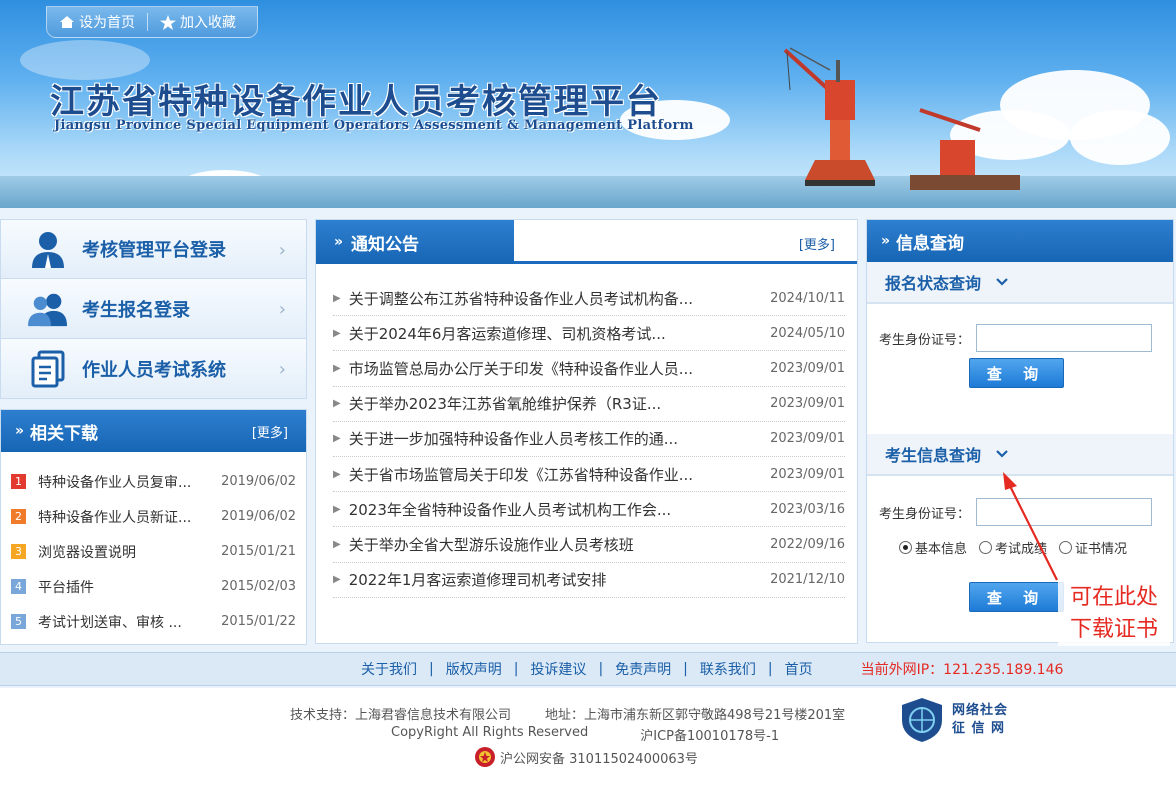 This screenshot has height=790, width=1176. Describe the element at coordinates (385, 244) in the screenshot. I see `notice-title: 通知公告` at that location.